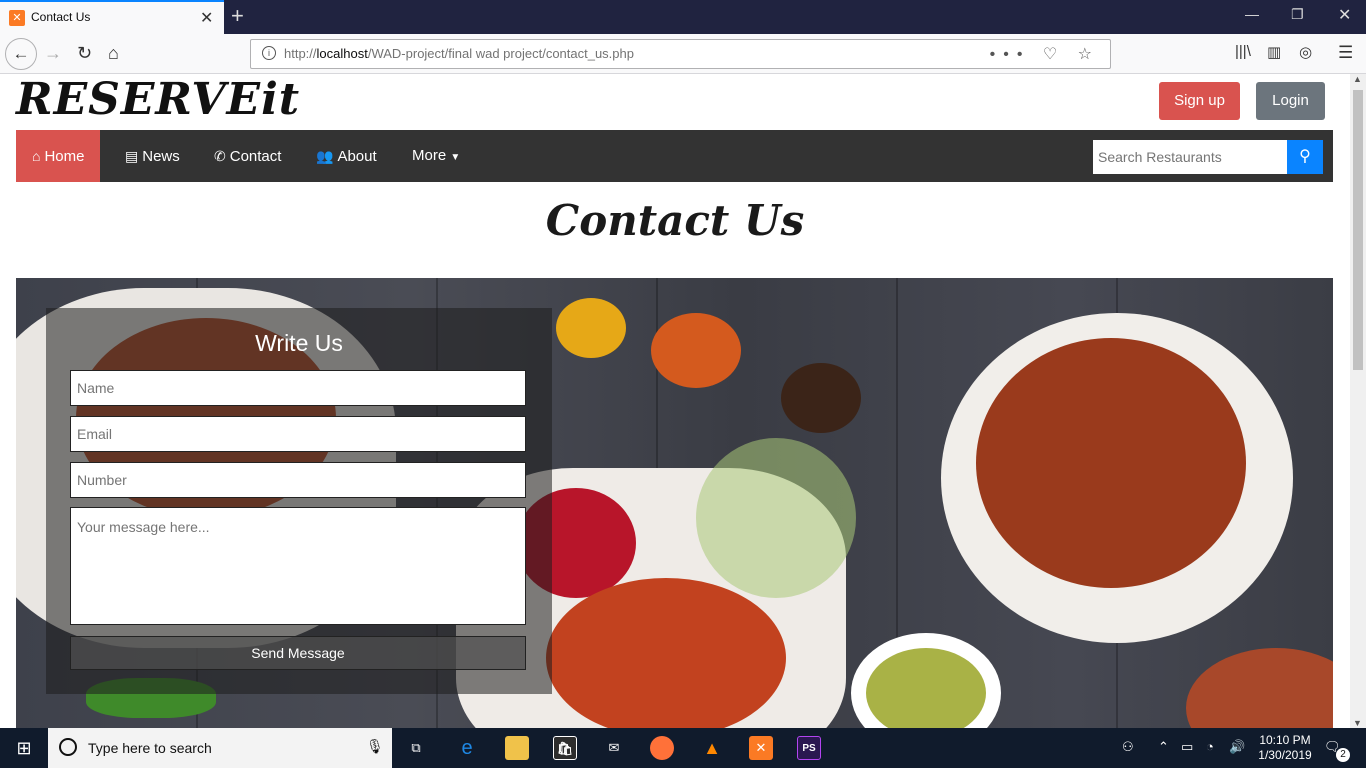 This screenshot has height=768, width=1366. I want to click on page-title: Contact Us, so click(675, 220).